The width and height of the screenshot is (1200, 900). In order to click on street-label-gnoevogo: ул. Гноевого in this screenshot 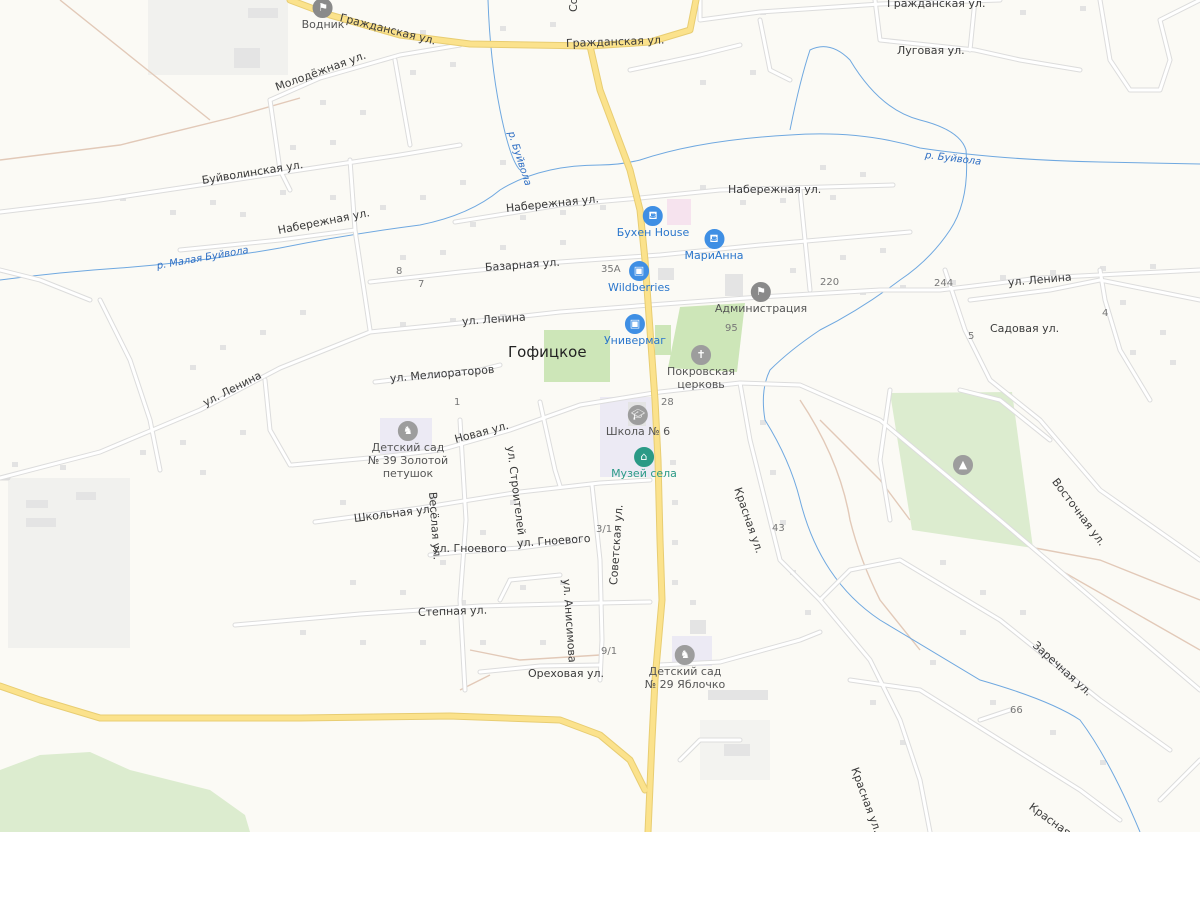, I will do `click(470, 548)`.